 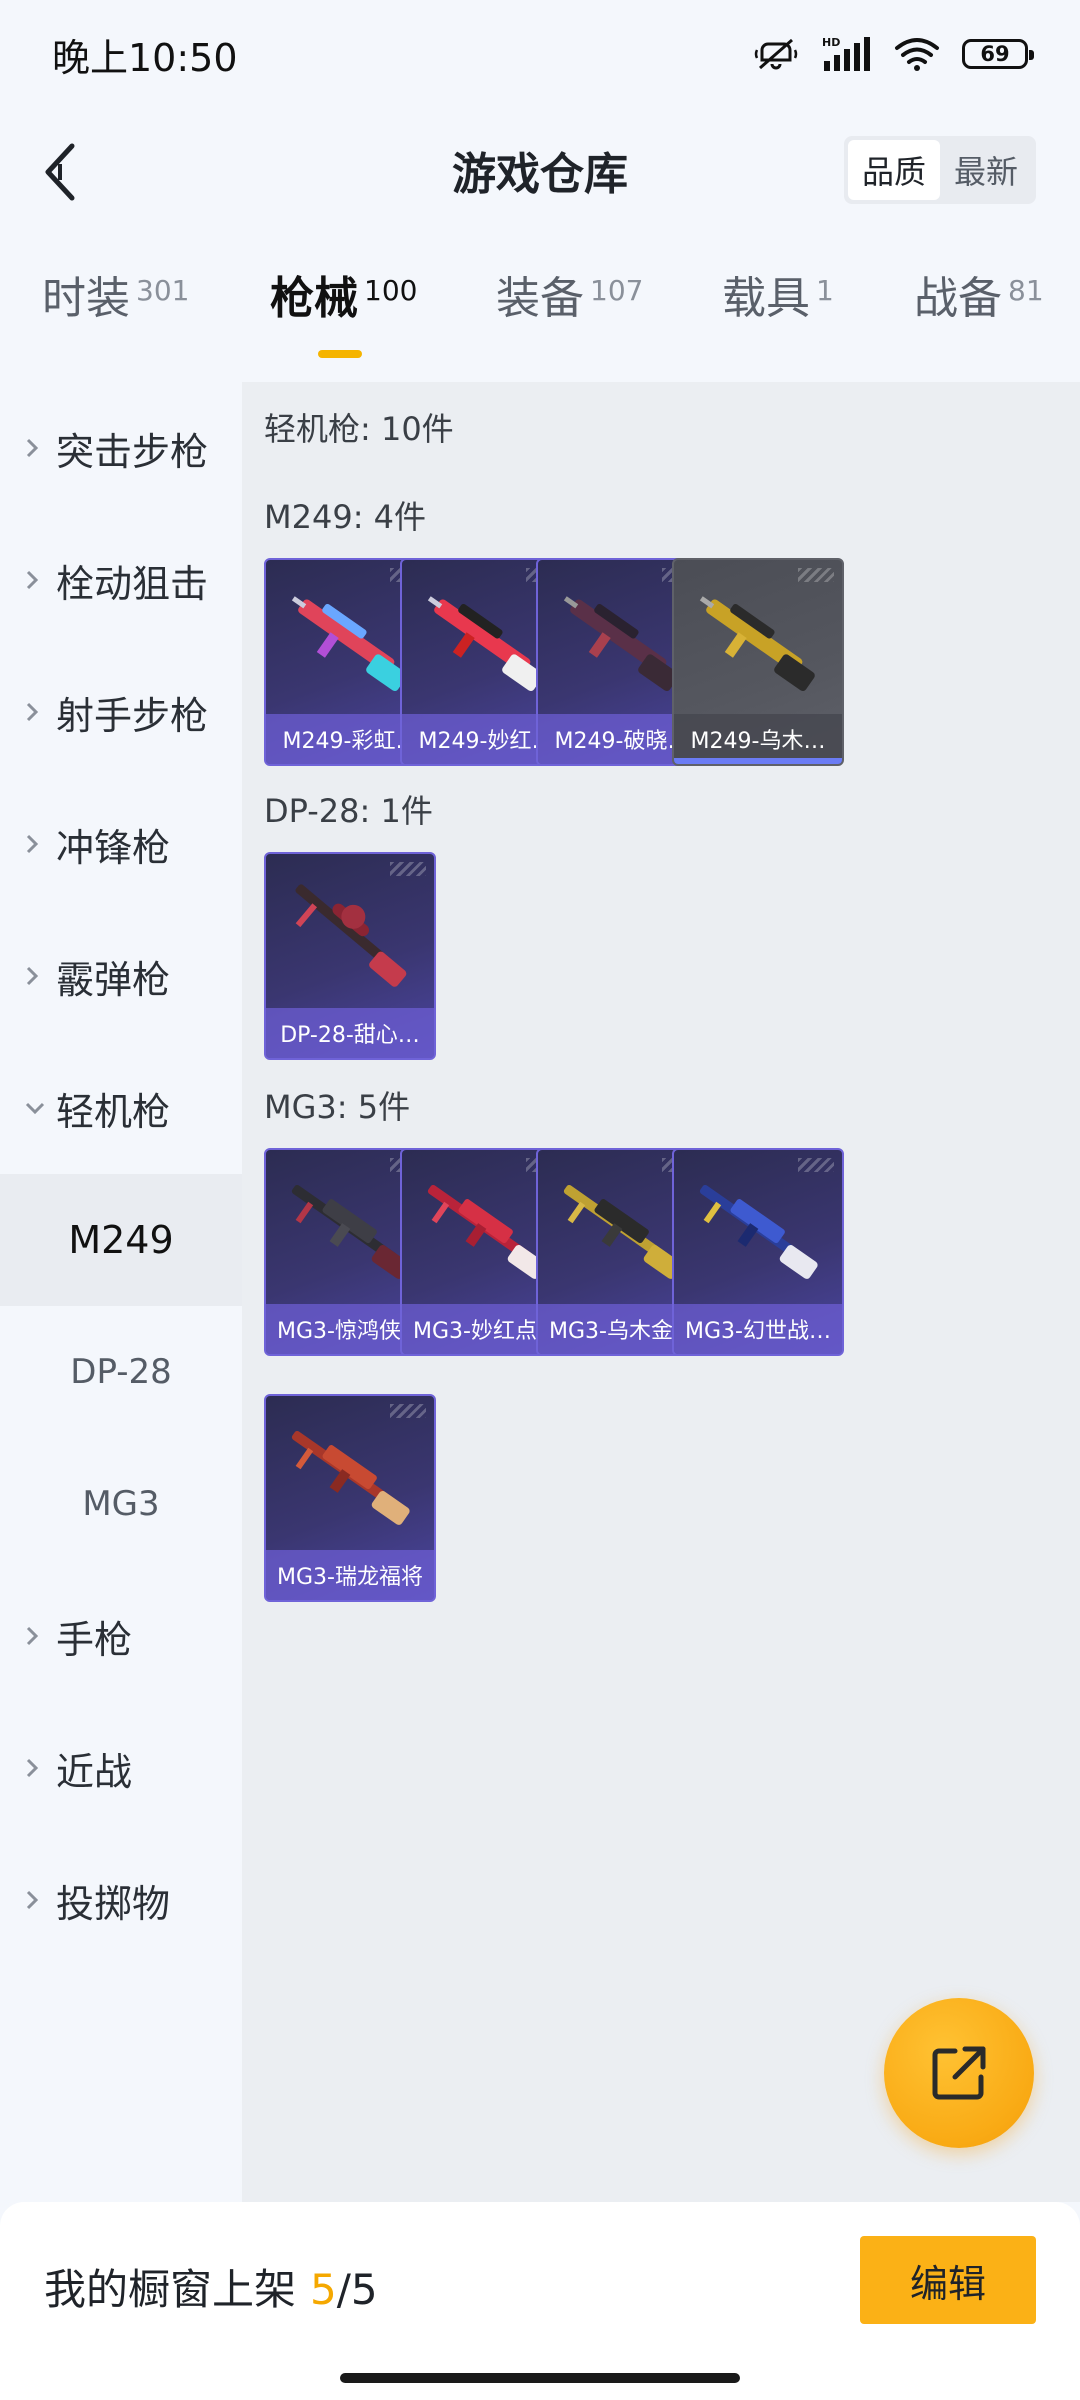 I want to click on sidebar-item-smg: 冲锋枪, so click(x=121, y=844).